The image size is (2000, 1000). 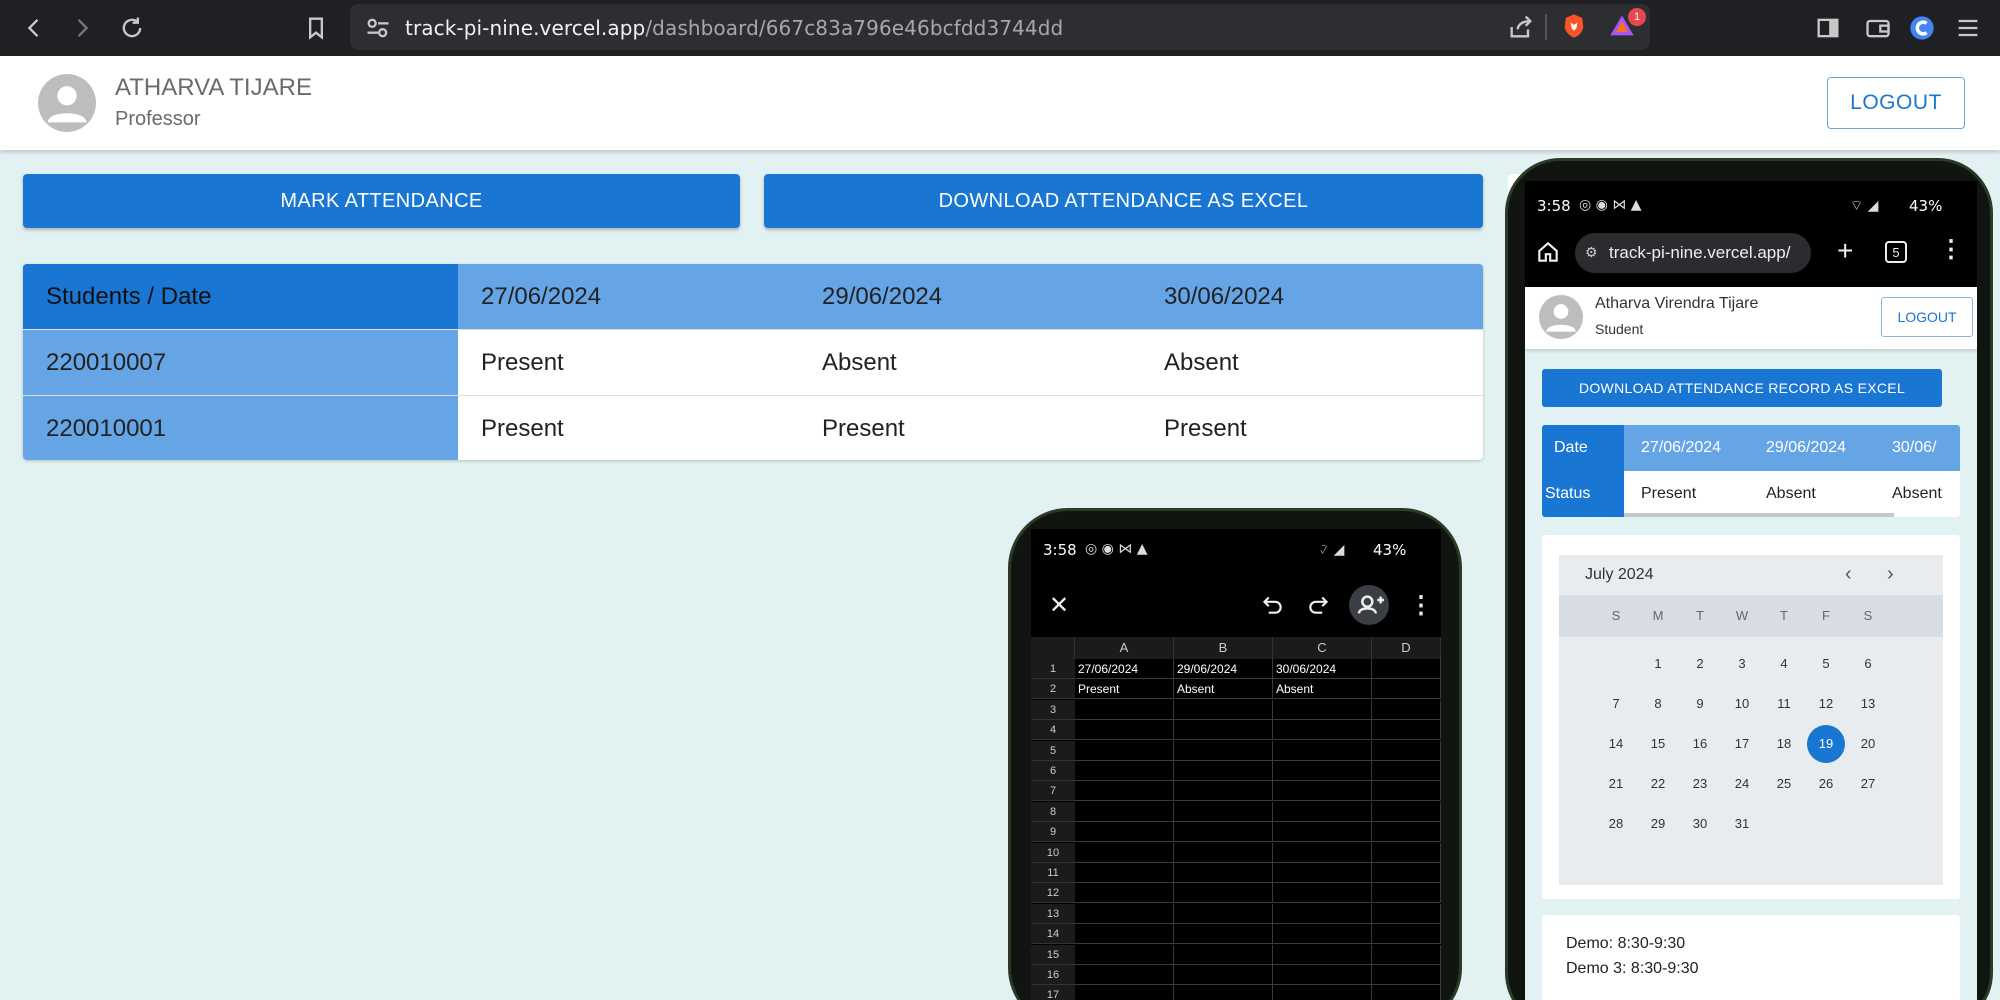 I want to click on home-icon, so click(x=1548, y=252).